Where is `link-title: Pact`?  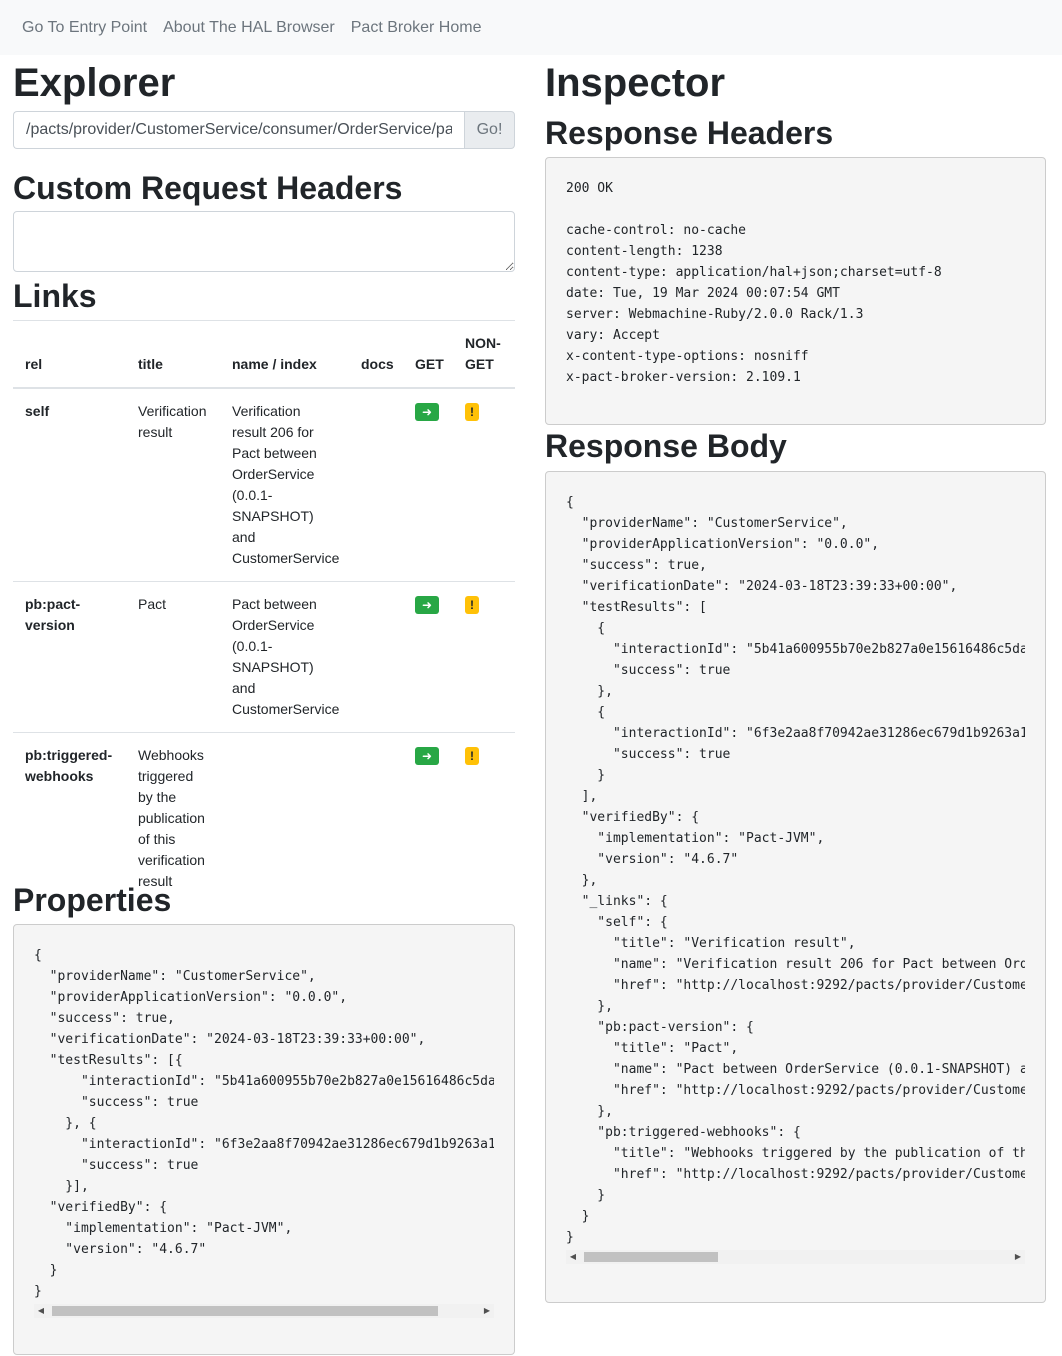
link-title: Pact is located at coordinates (173, 657).